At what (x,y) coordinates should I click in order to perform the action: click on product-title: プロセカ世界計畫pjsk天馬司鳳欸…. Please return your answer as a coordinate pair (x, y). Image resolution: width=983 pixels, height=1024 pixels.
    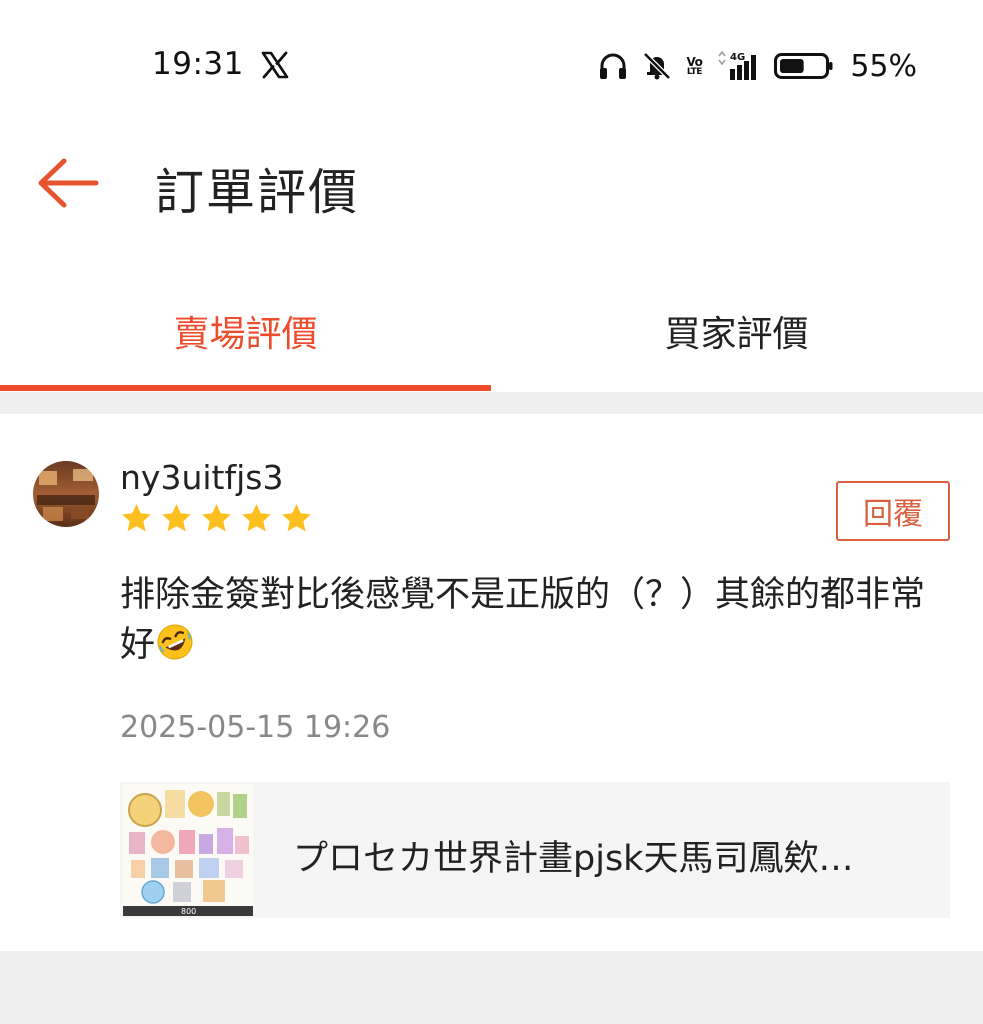
    Looking at the image, I should click on (573, 859).